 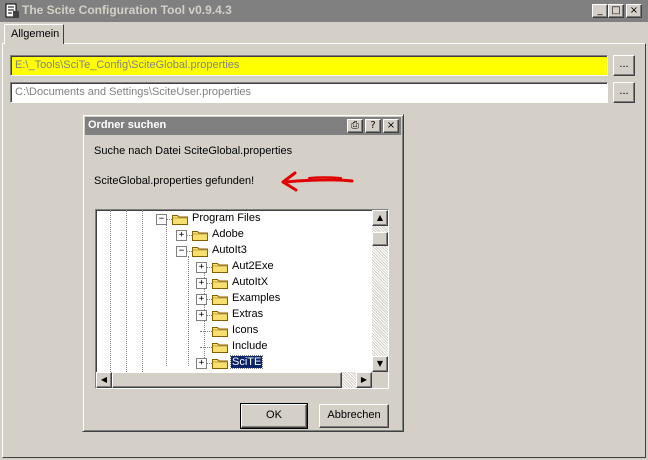 What do you see at coordinates (600, 11) in the screenshot?
I see `minimize-button: _` at bounding box center [600, 11].